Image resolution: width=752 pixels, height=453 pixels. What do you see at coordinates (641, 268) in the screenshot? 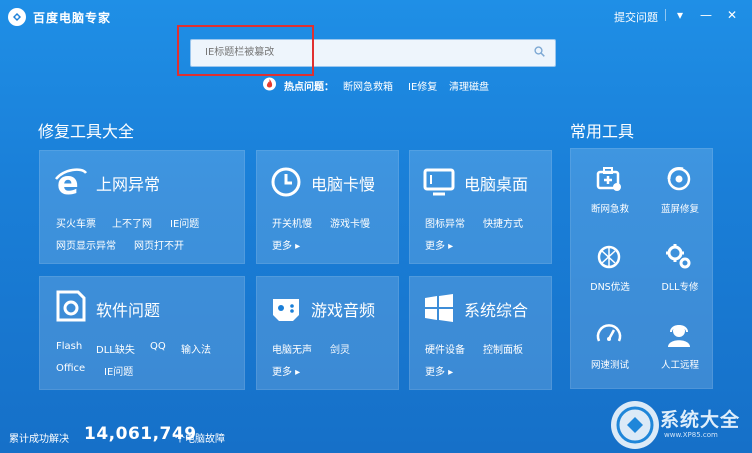
I see `common-tools-panel: 断网急救 蓝屏修复 DNS优选 DLL专修 网速测试 人工远程` at bounding box center [641, 268].